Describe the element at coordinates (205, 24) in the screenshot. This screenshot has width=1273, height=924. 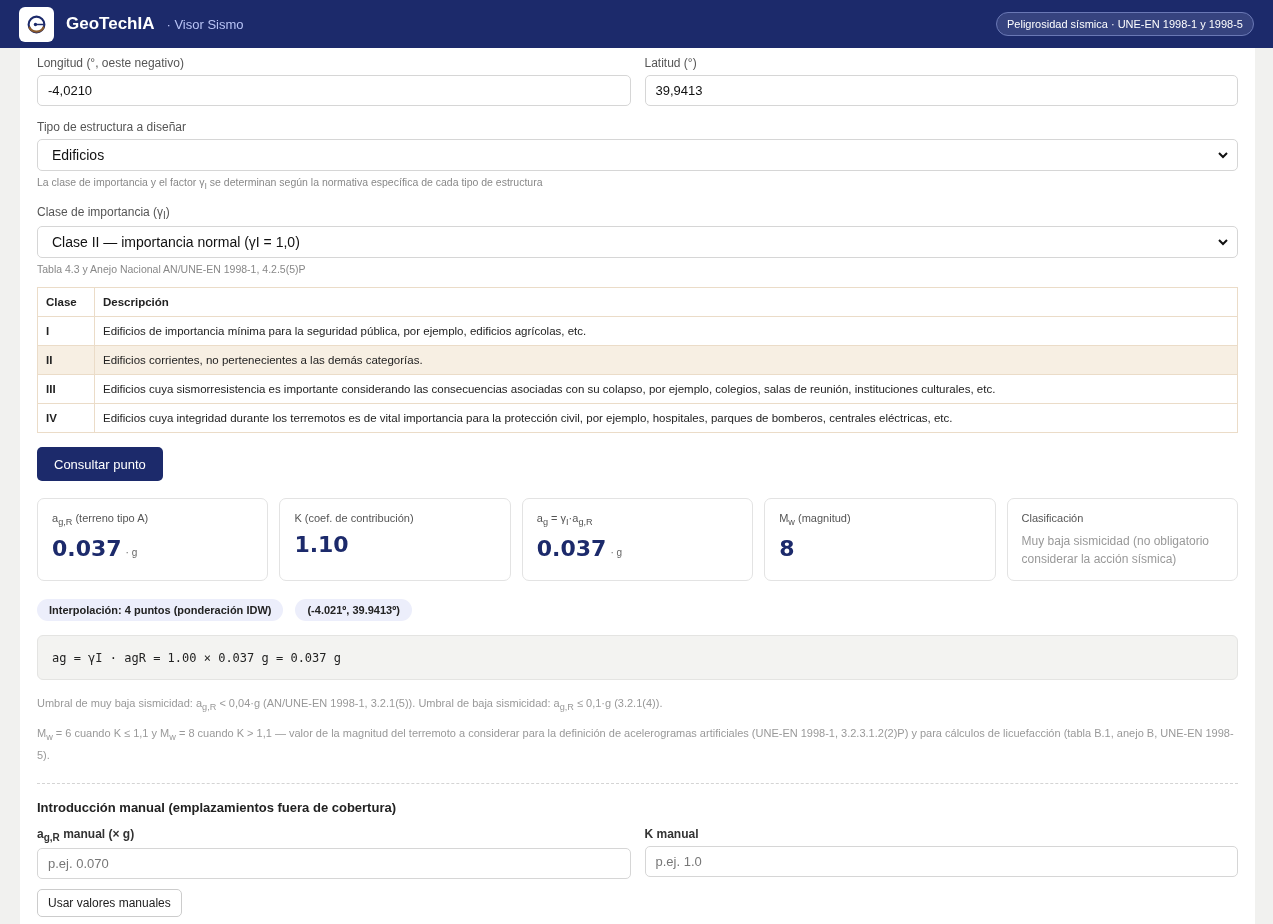
I see `app-subtitle: · Visor Sismo` at that location.